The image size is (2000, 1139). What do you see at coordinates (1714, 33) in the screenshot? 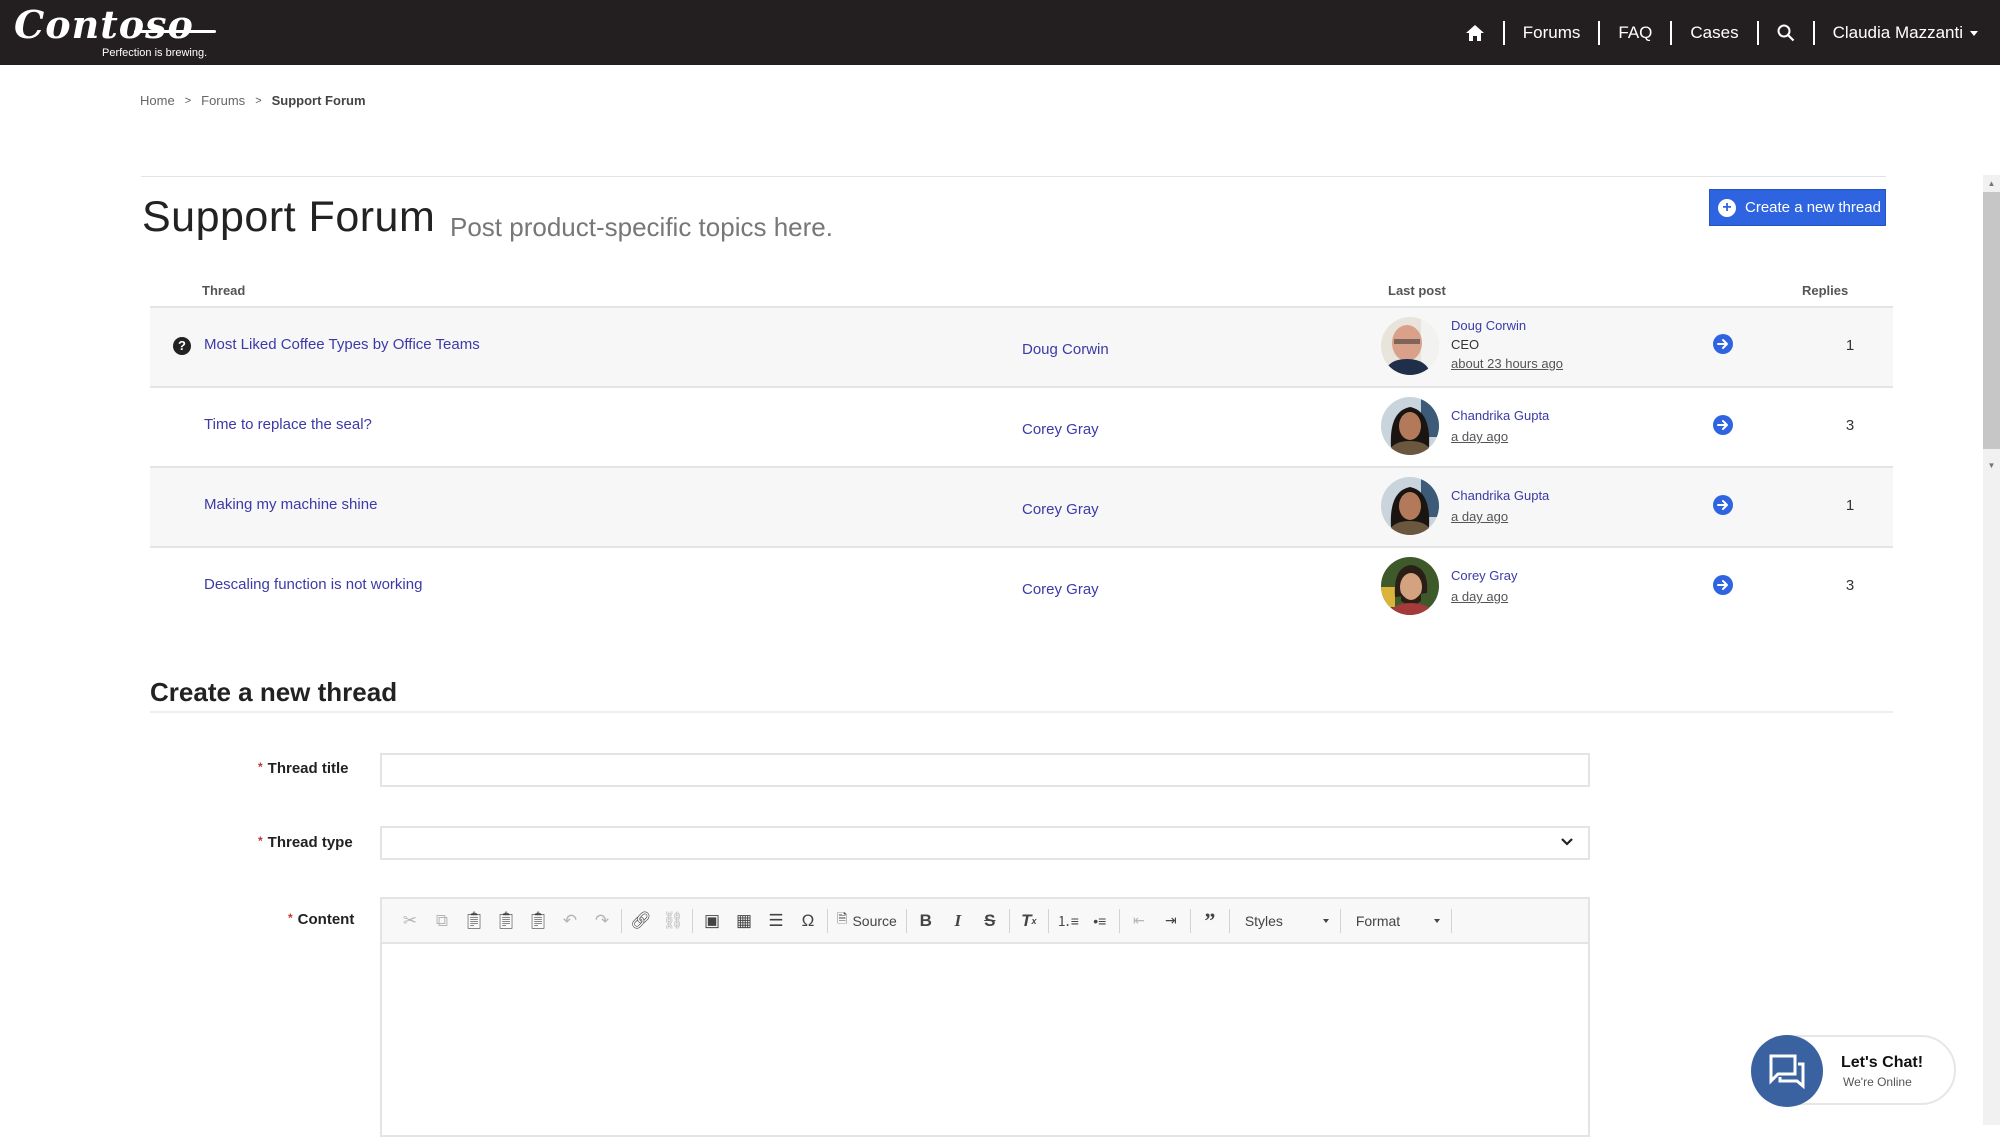
I see `nav-cases: Cases` at bounding box center [1714, 33].